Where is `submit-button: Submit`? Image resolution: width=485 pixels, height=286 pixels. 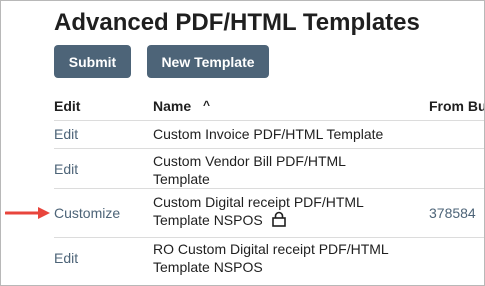 submit-button: Submit is located at coordinates (92, 61).